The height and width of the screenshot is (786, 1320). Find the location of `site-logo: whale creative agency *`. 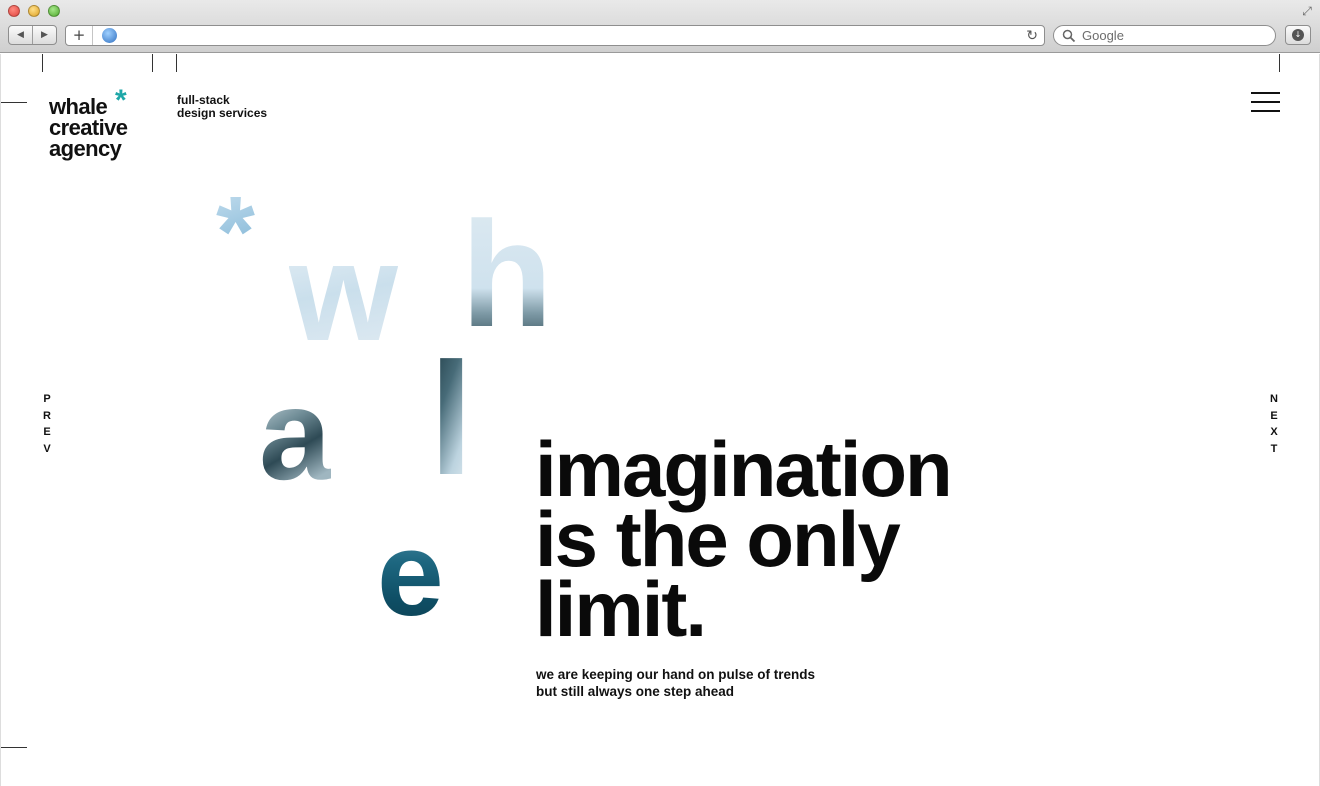

site-logo: whale creative agency * is located at coordinates (88, 123).